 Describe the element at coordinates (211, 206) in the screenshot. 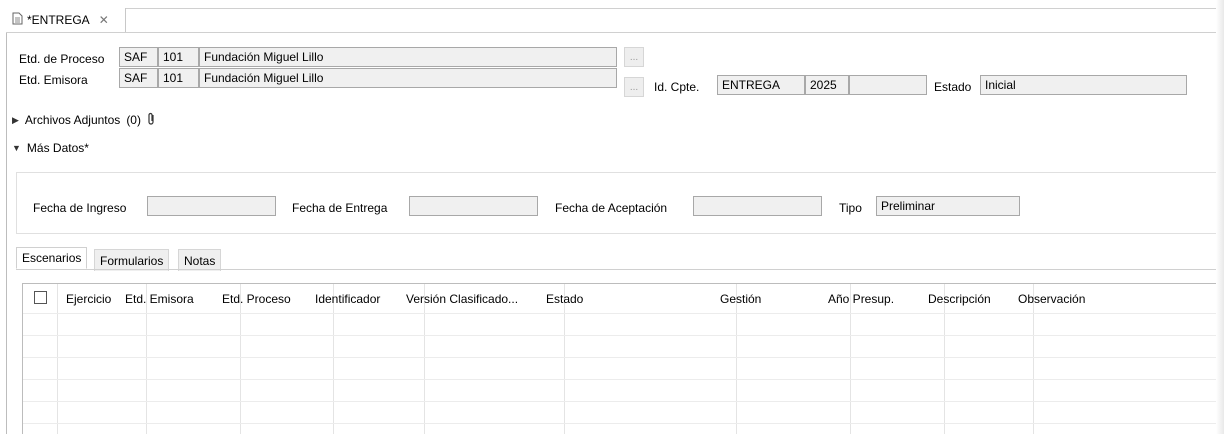

I see `fecha-ingreso-field` at that location.